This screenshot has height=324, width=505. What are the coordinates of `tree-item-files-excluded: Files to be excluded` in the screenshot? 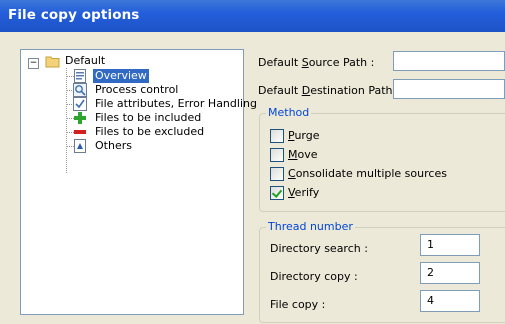 It's located at (153, 132).